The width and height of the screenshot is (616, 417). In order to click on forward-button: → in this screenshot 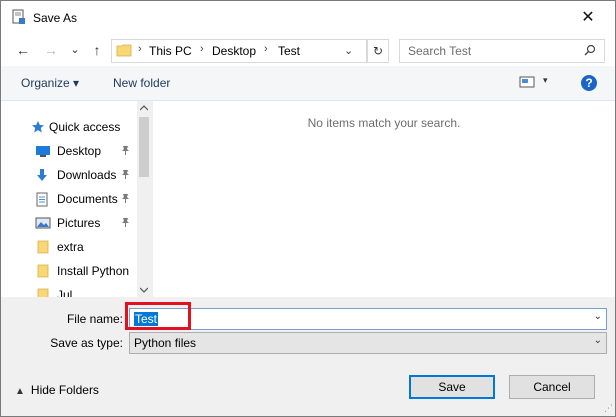, I will do `click(51, 50)`.